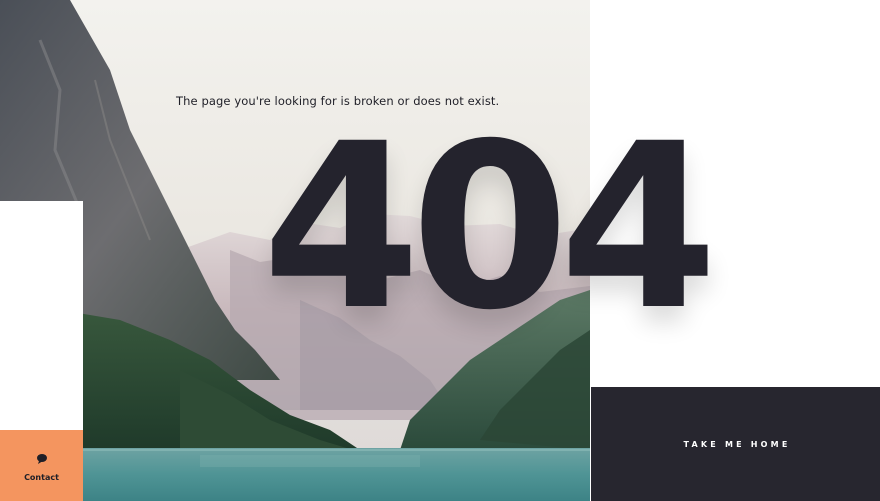  I want to click on take-me-home-button: TAKE ME HOME, so click(735, 444).